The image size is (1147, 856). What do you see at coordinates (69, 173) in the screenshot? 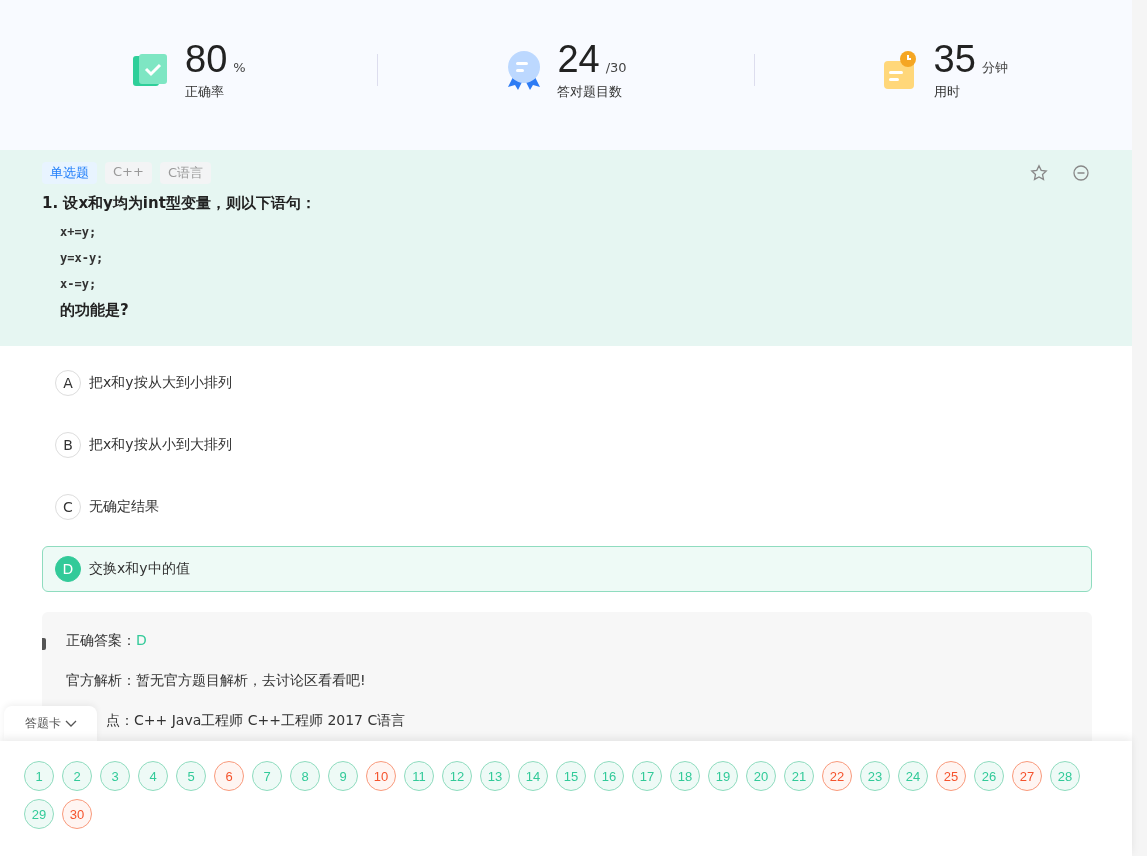
I see `tag: 单选题` at bounding box center [69, 173].